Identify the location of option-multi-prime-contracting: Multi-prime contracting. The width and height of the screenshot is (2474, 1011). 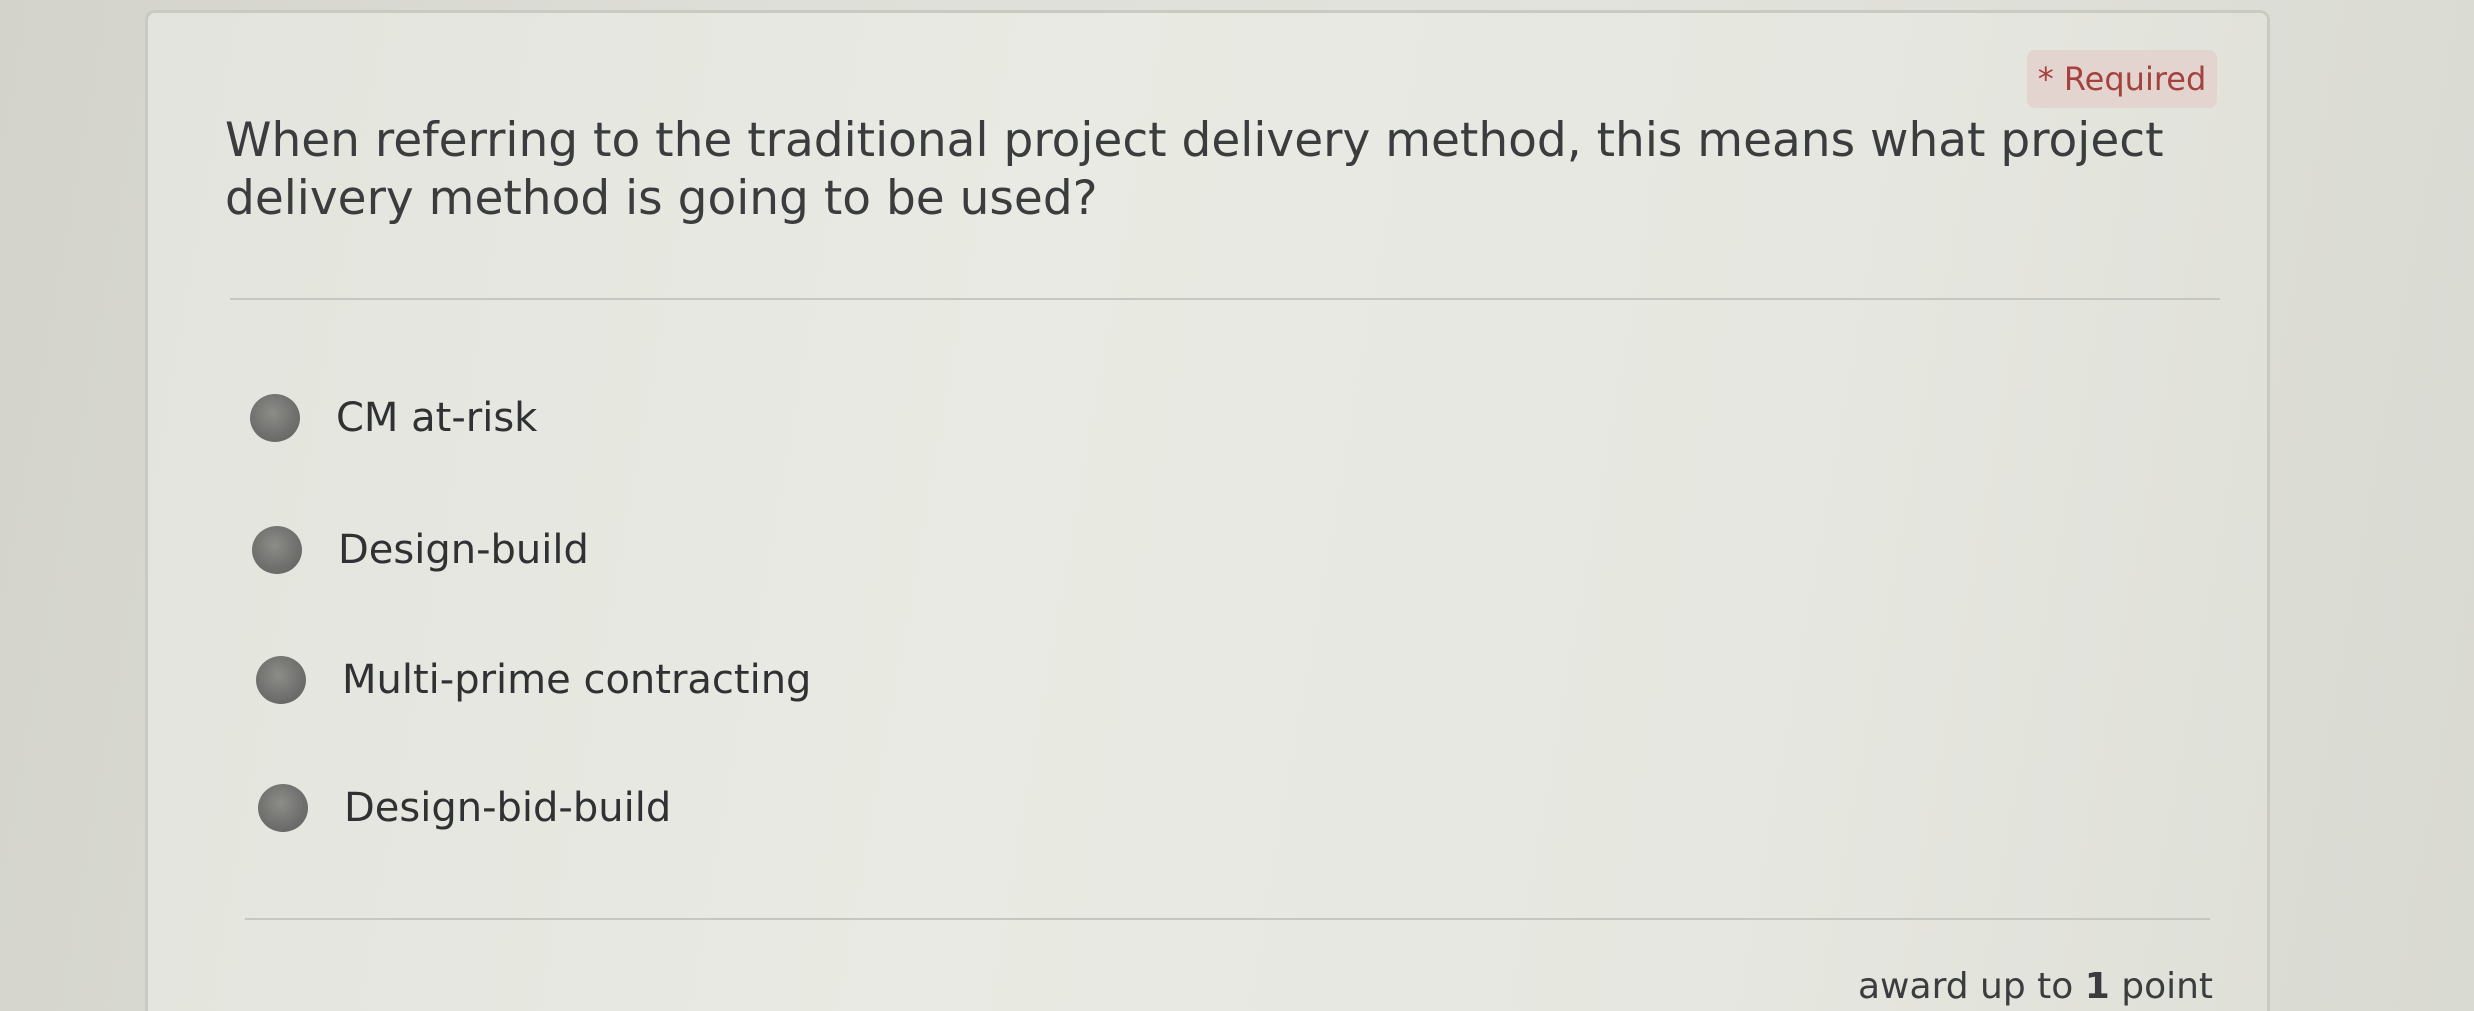
(533, 680).